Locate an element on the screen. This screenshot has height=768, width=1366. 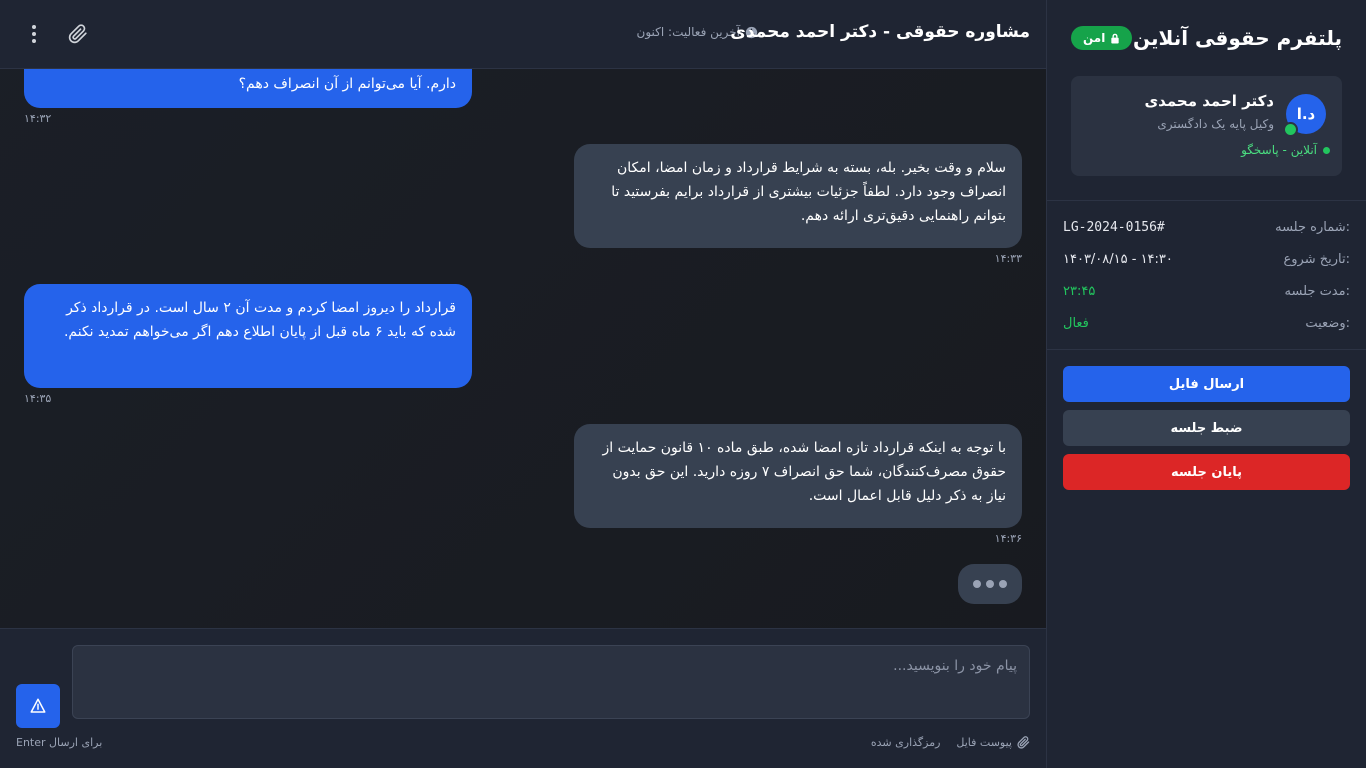
message-time: ۱۴:۳۶ is located at coordinates (1008, 538).